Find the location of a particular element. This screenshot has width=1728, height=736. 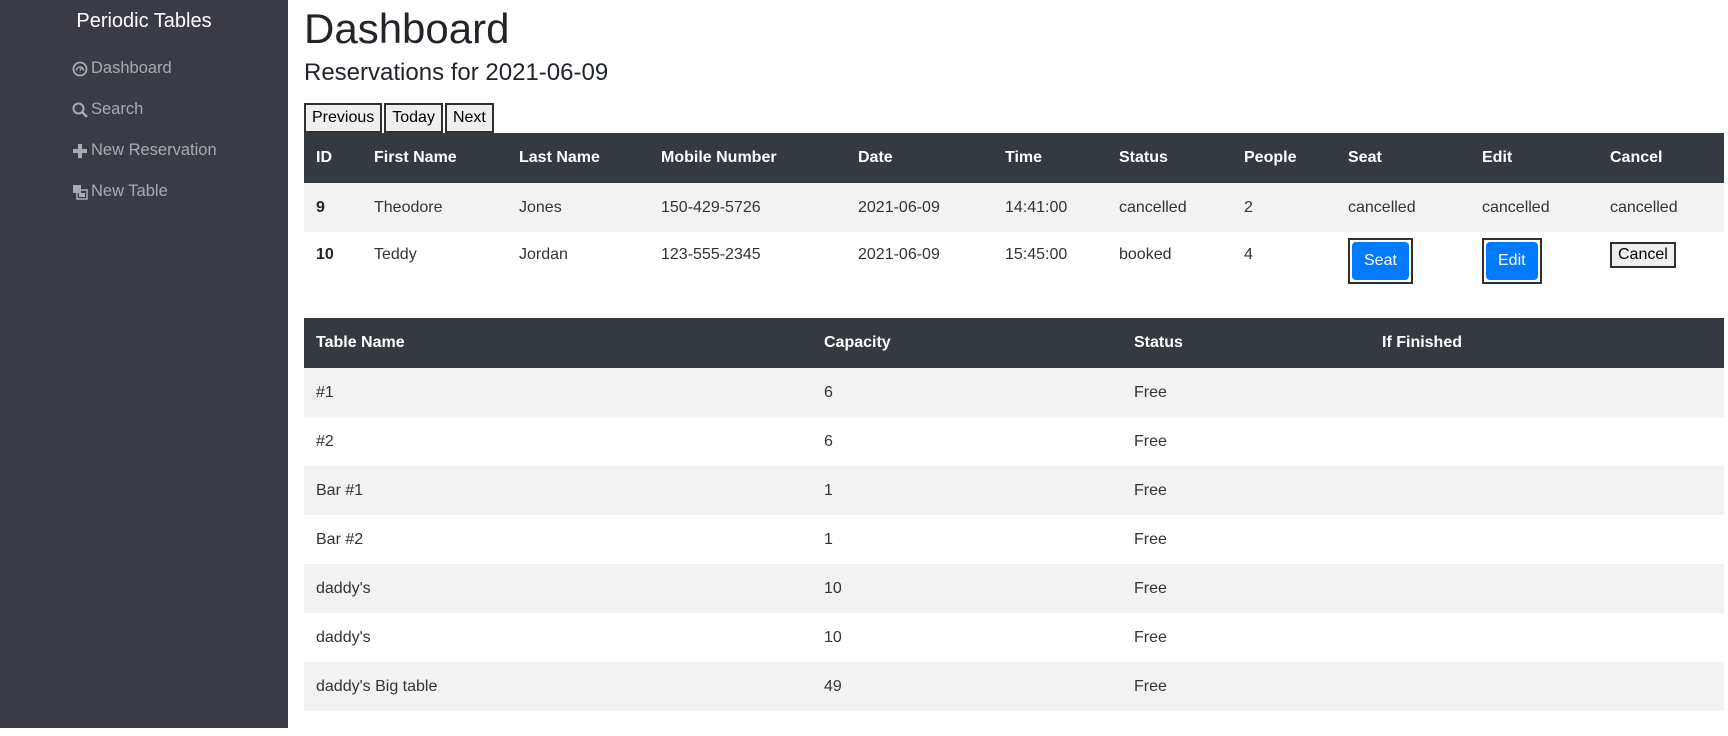

table-capacity: 49 is located at coordinates (967, 686).